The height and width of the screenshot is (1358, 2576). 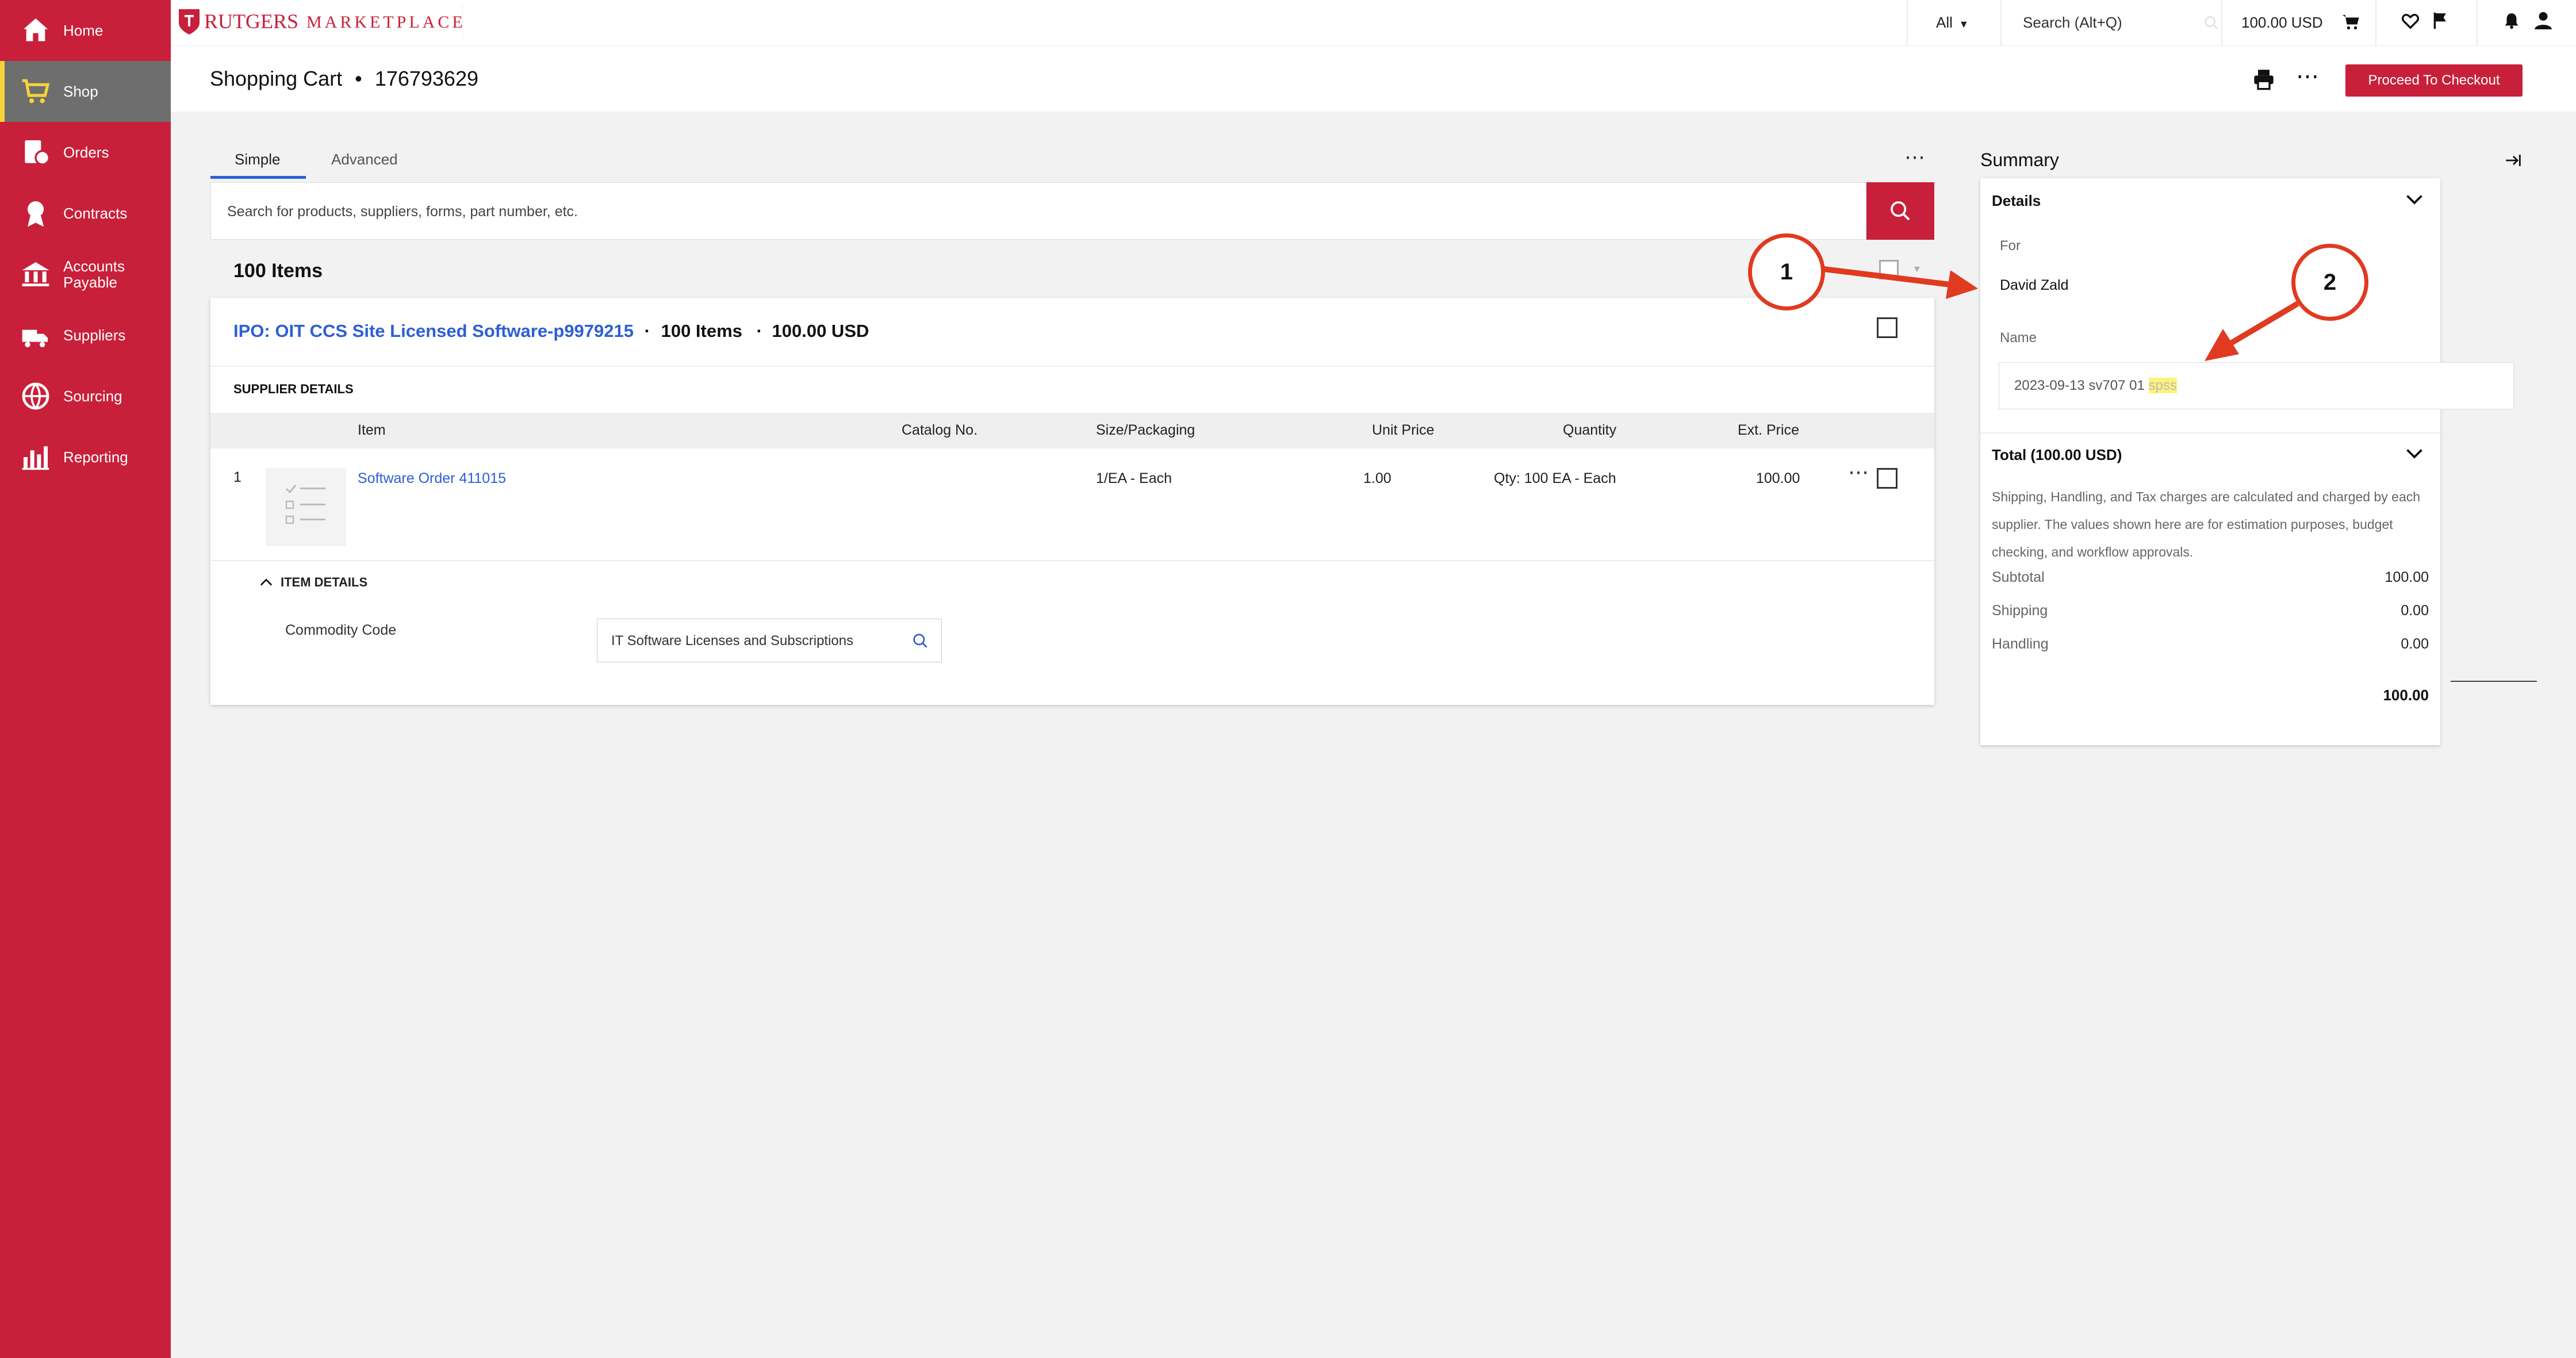 What do you see at coordinates (2329, 282) in the screenshot?
I see `annotation-marker-2: 2` at bounding box center [2329, 282].